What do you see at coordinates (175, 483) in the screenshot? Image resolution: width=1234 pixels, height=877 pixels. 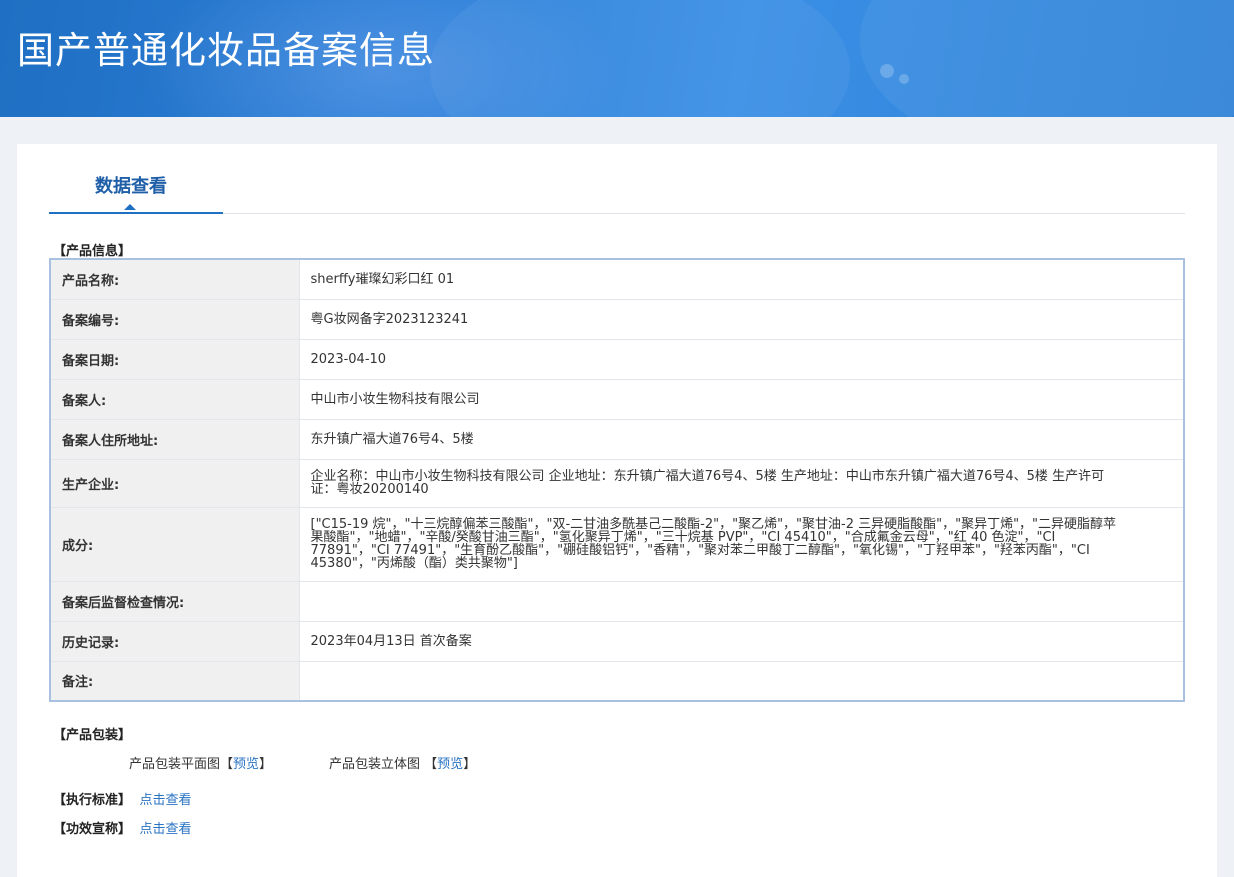 I see `row-key: 生产企业:` at bounding box center [175, 483].